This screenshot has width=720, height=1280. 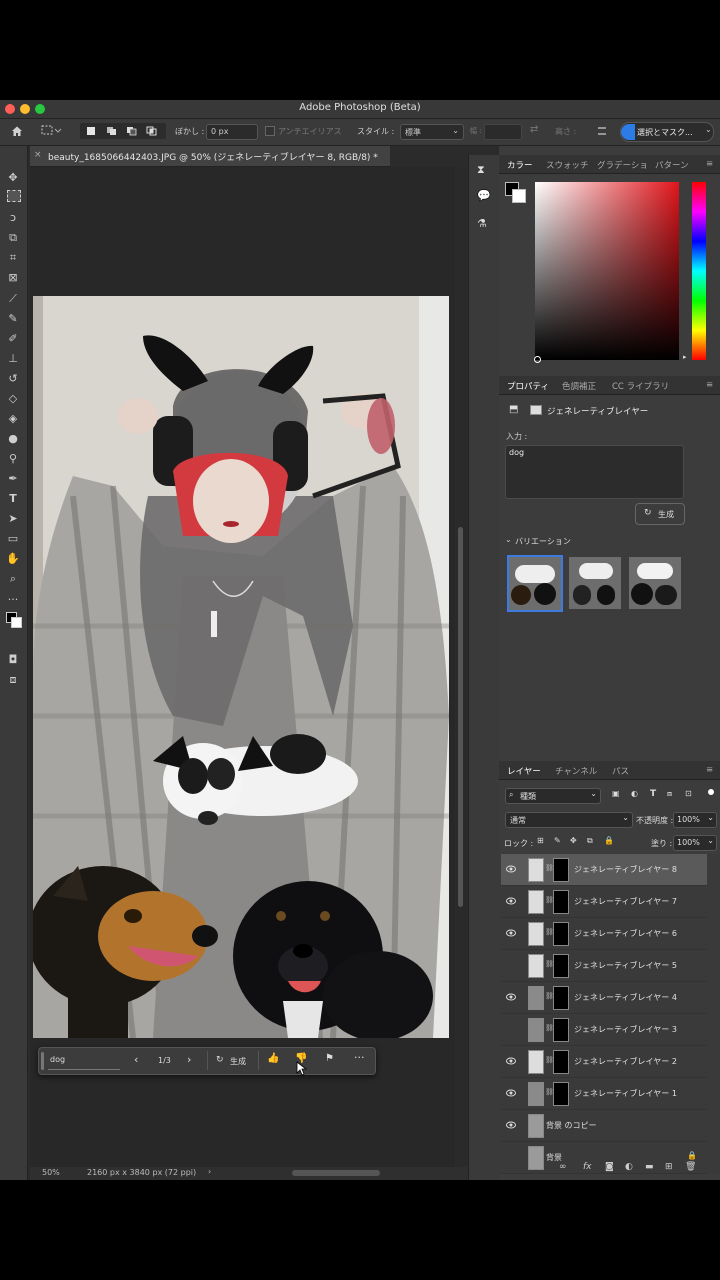 I want to click on swap-dimensions-icon: ⇄, so click(x=534, y=129).